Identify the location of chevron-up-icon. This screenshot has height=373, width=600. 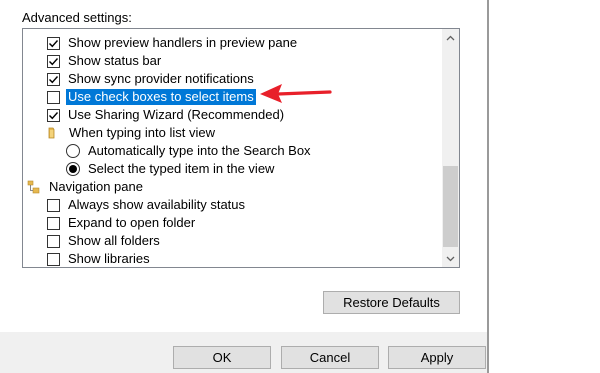
(450, 37).